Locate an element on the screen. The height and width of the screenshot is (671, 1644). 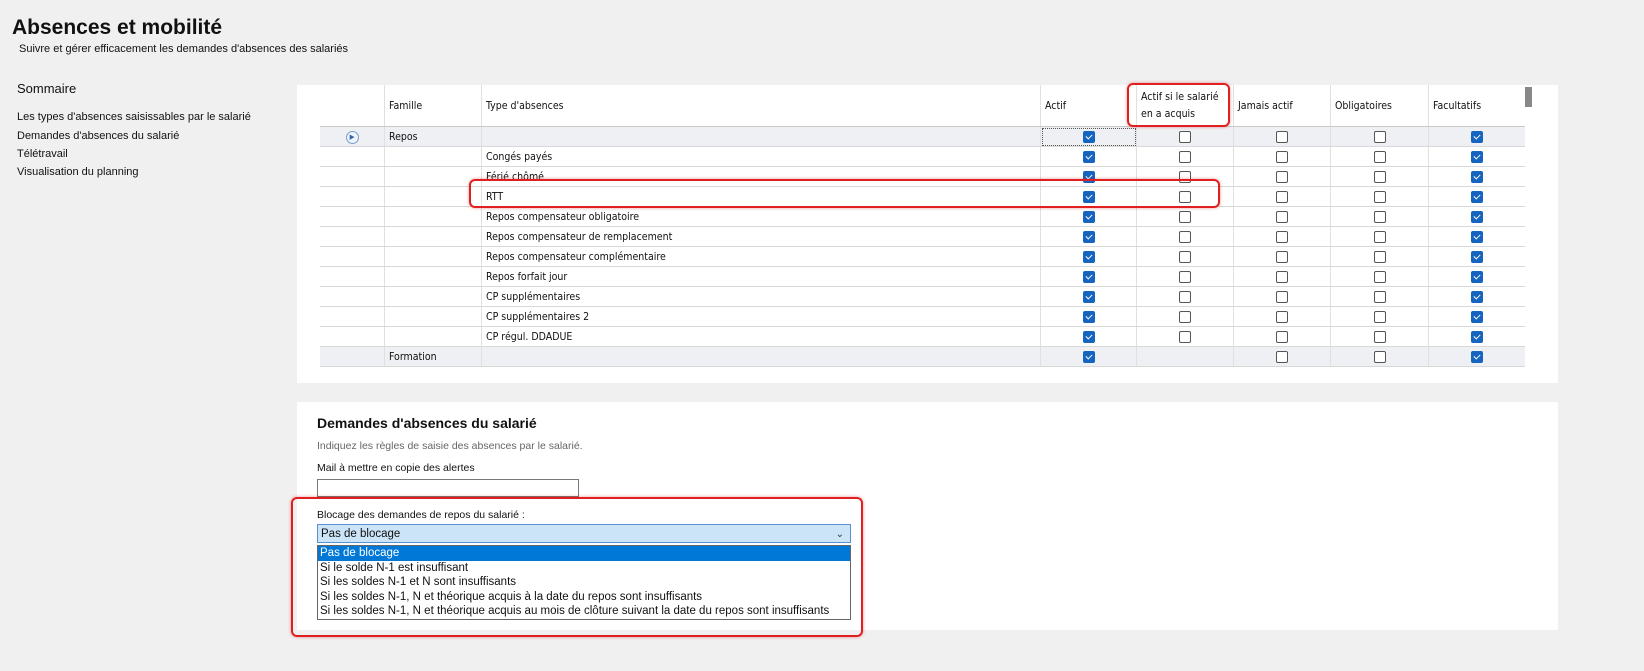
mail-label: Mail à mettre en copie des alertes is located at coordinates (396, 468).